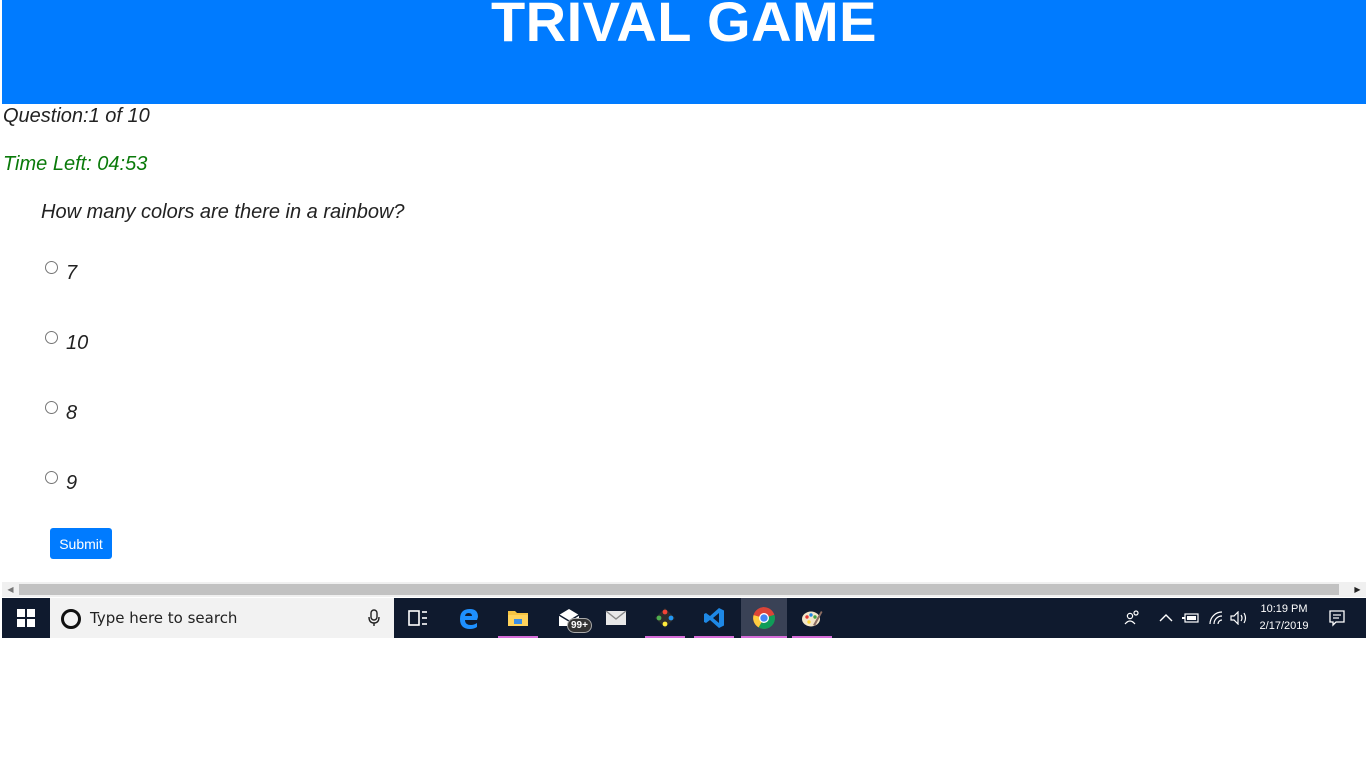 The height and width of the screenshot is (768, 1366). I want to click on taskbar-search-box: Type here to search, so click(222, 618).